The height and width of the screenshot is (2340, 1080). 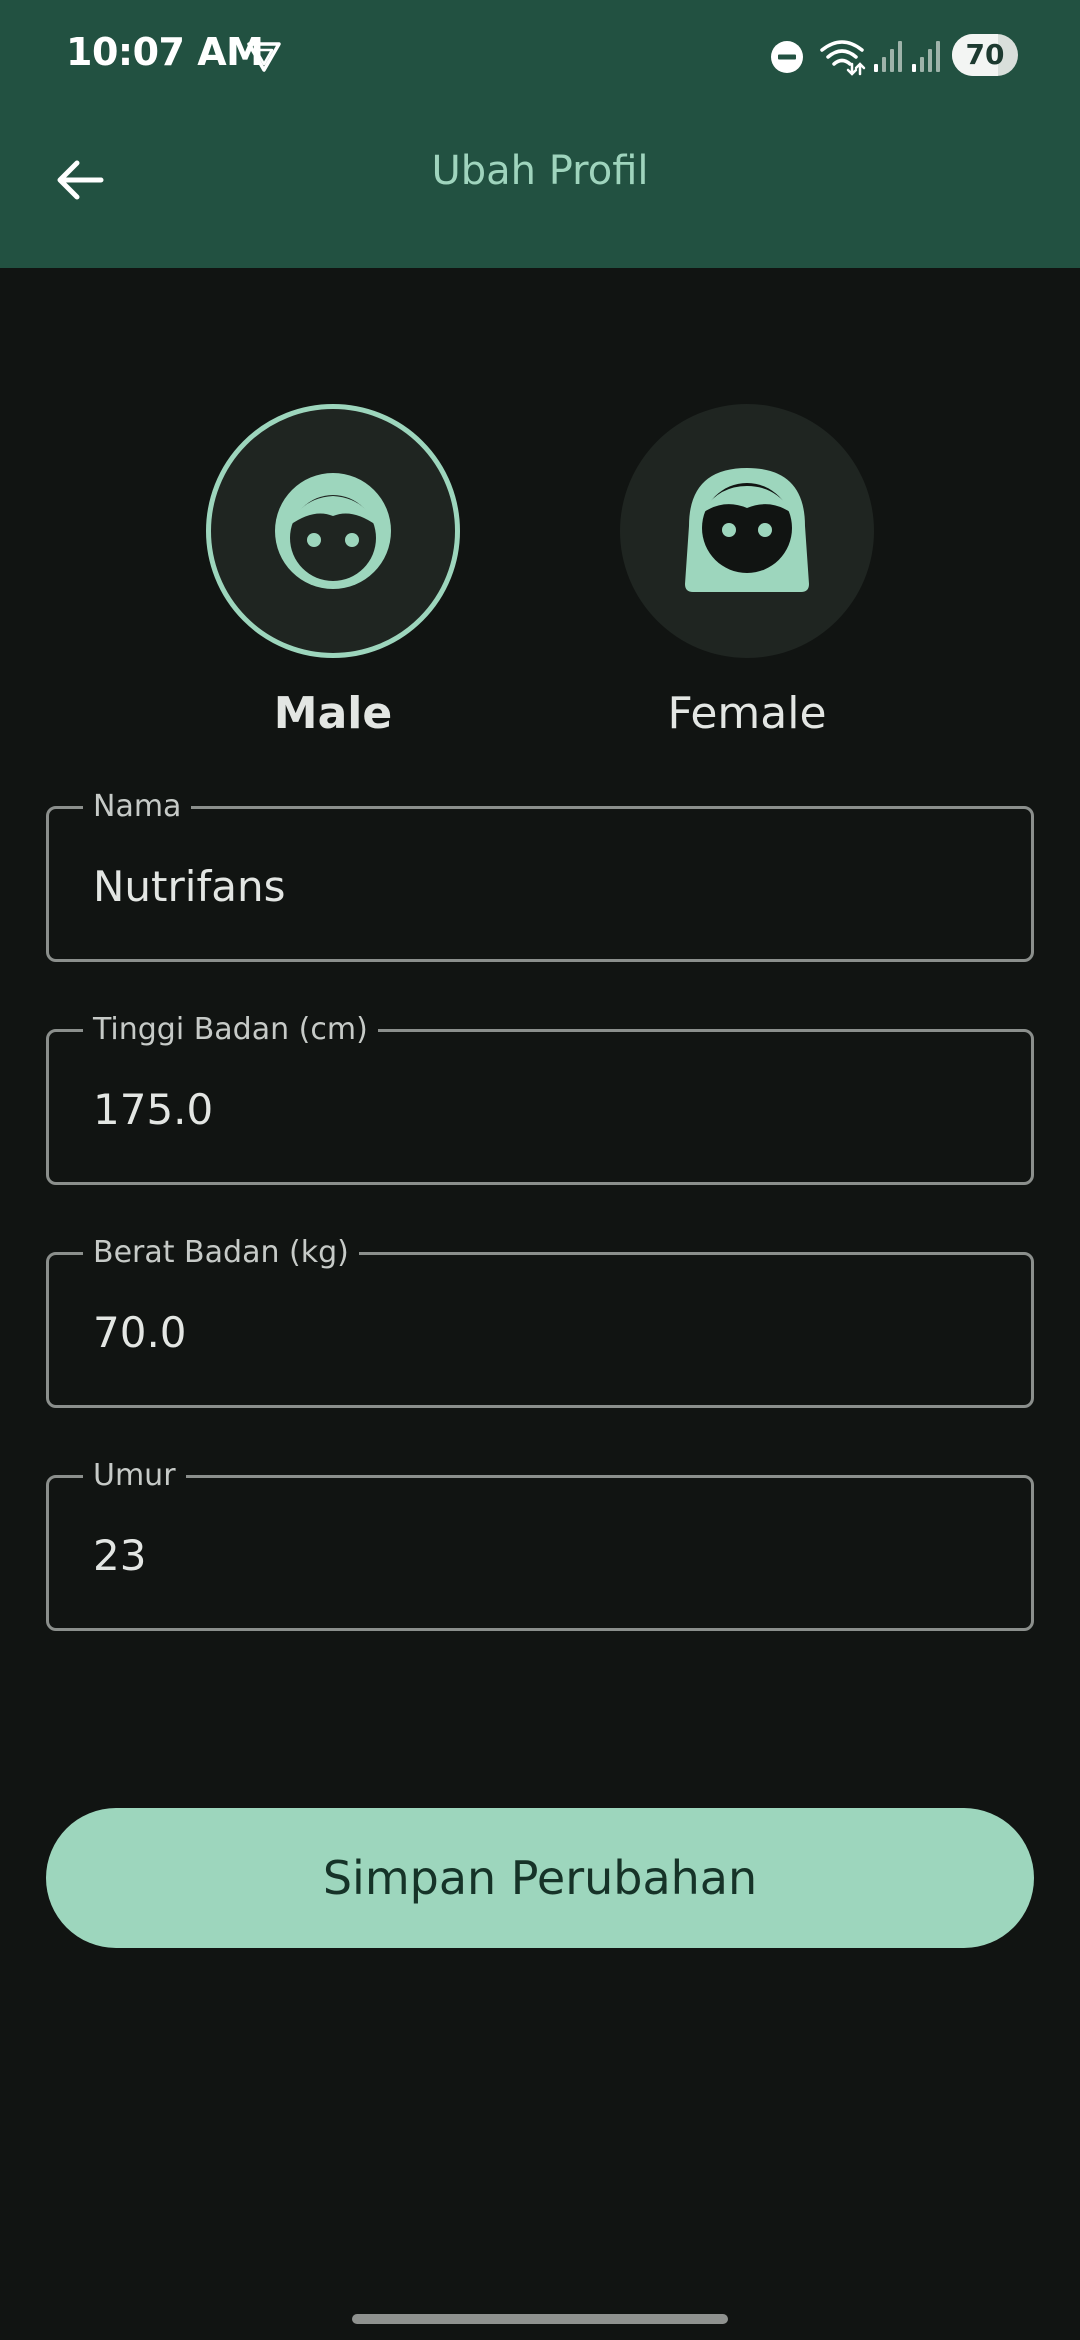 I want to click on age-field: Umur 23, so click(x=540, y=1543).